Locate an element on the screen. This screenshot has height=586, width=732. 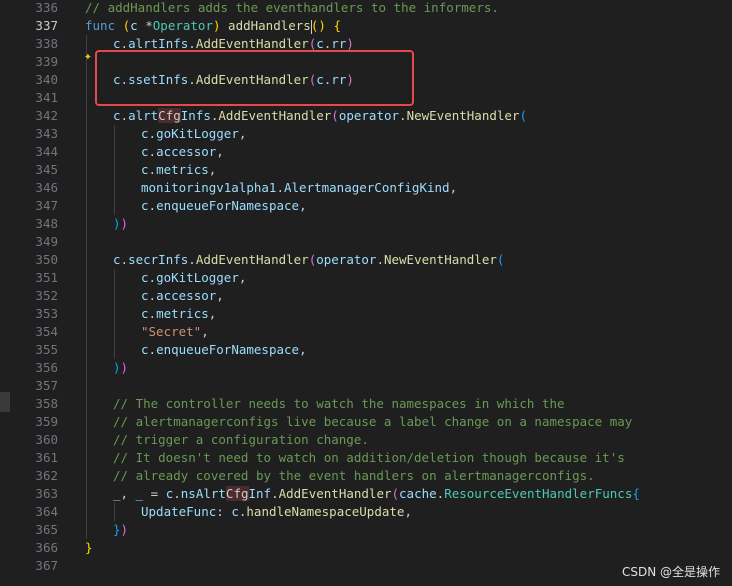
code-token: monitoringv1alpha1 is located at coordinates (209, 187).